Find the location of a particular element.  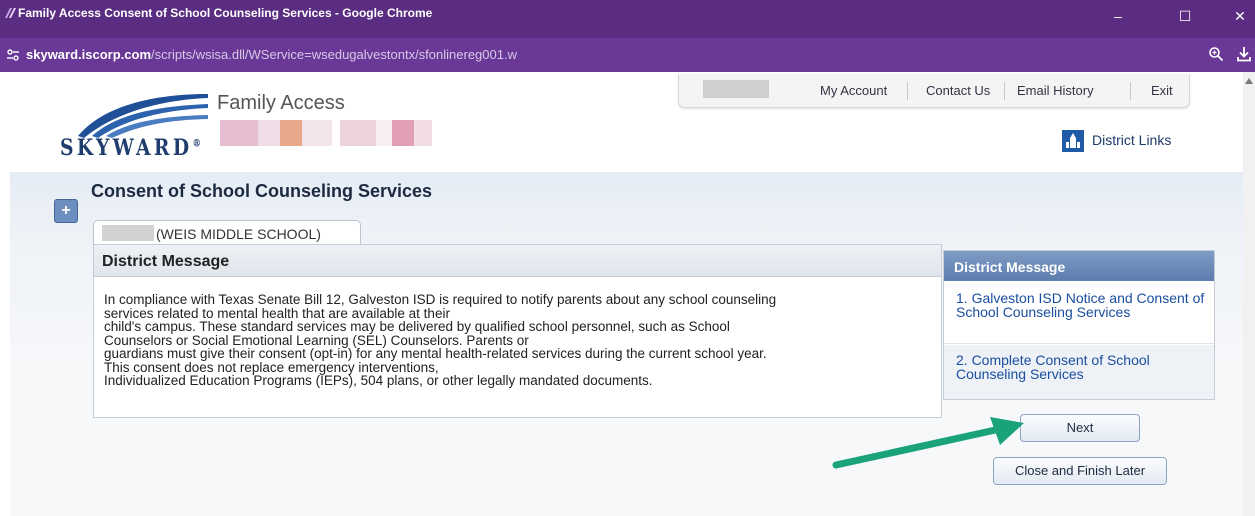

email-history-link: Email History is located at coordinates (1055, 90).